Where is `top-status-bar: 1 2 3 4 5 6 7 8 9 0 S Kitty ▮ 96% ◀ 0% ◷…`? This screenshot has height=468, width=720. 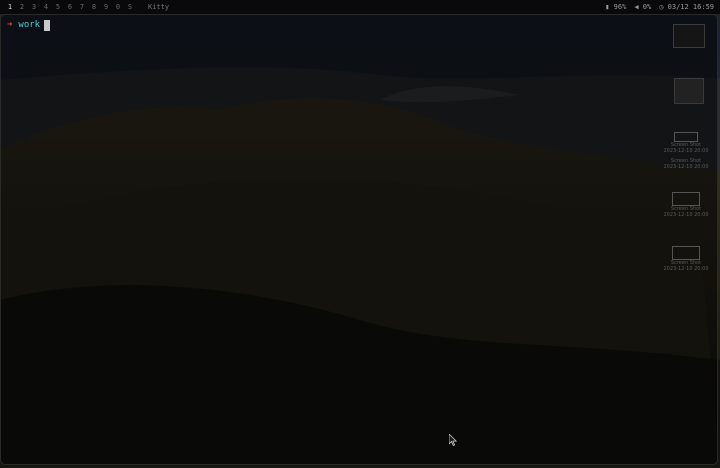 top-status-bar: 1 2 3 4 5 6 7 8 9 0 S Kitty ▮ 96% ◀ 0% ◷… is located at coordinates (360, 7).